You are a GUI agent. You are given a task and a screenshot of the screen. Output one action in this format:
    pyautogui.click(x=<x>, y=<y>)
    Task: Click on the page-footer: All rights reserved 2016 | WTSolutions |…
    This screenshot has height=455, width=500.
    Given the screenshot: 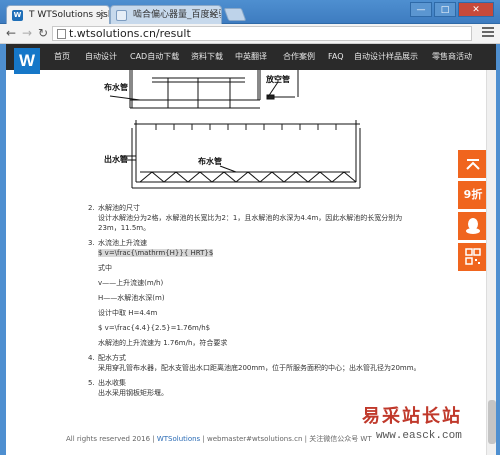 What is the action you would take?
    pyautogui.click(x=219, y=439)
    